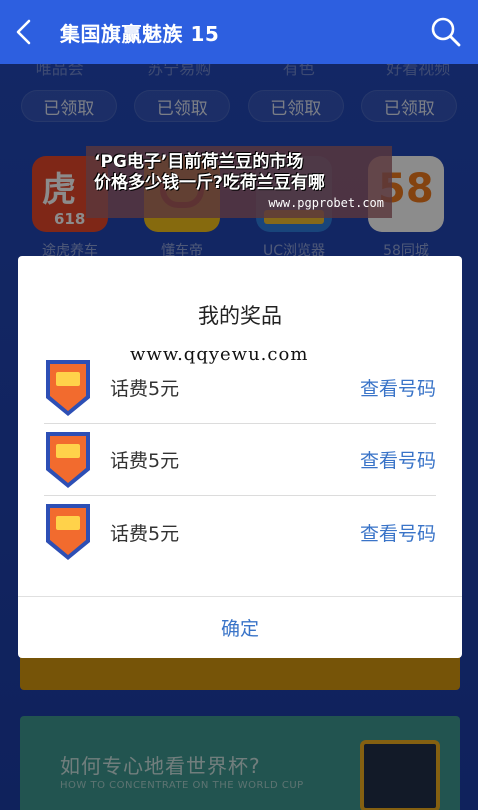 This screenshot has height=810, width=478. I want to click on dialog-title: 我的奖品, so click(240, 316).